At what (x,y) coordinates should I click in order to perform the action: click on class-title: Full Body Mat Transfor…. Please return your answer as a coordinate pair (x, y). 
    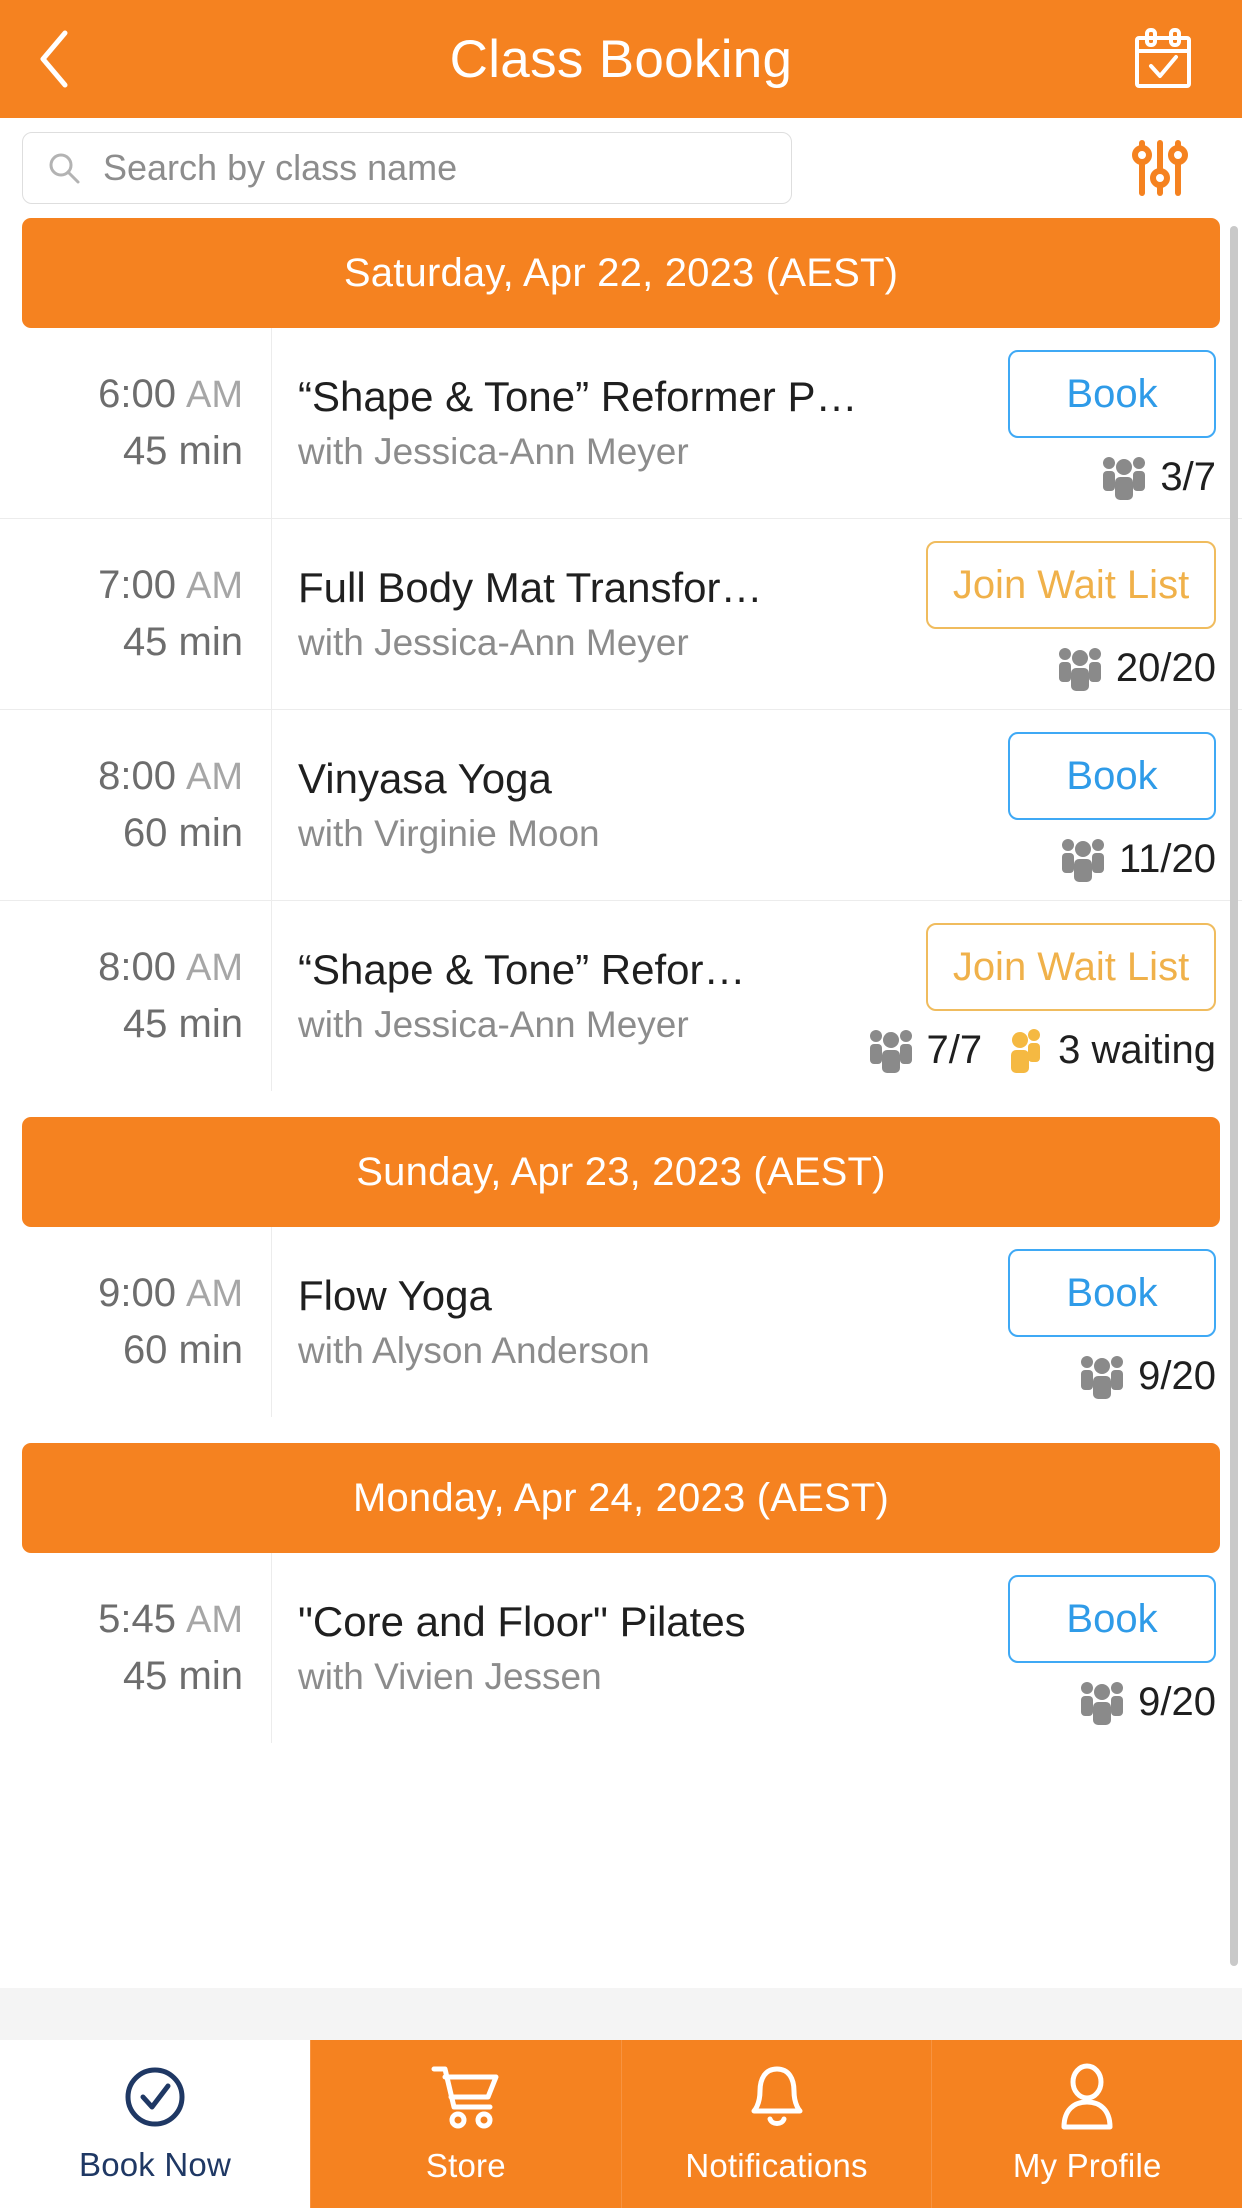
    Looking at the image, I should click on (530, 587).